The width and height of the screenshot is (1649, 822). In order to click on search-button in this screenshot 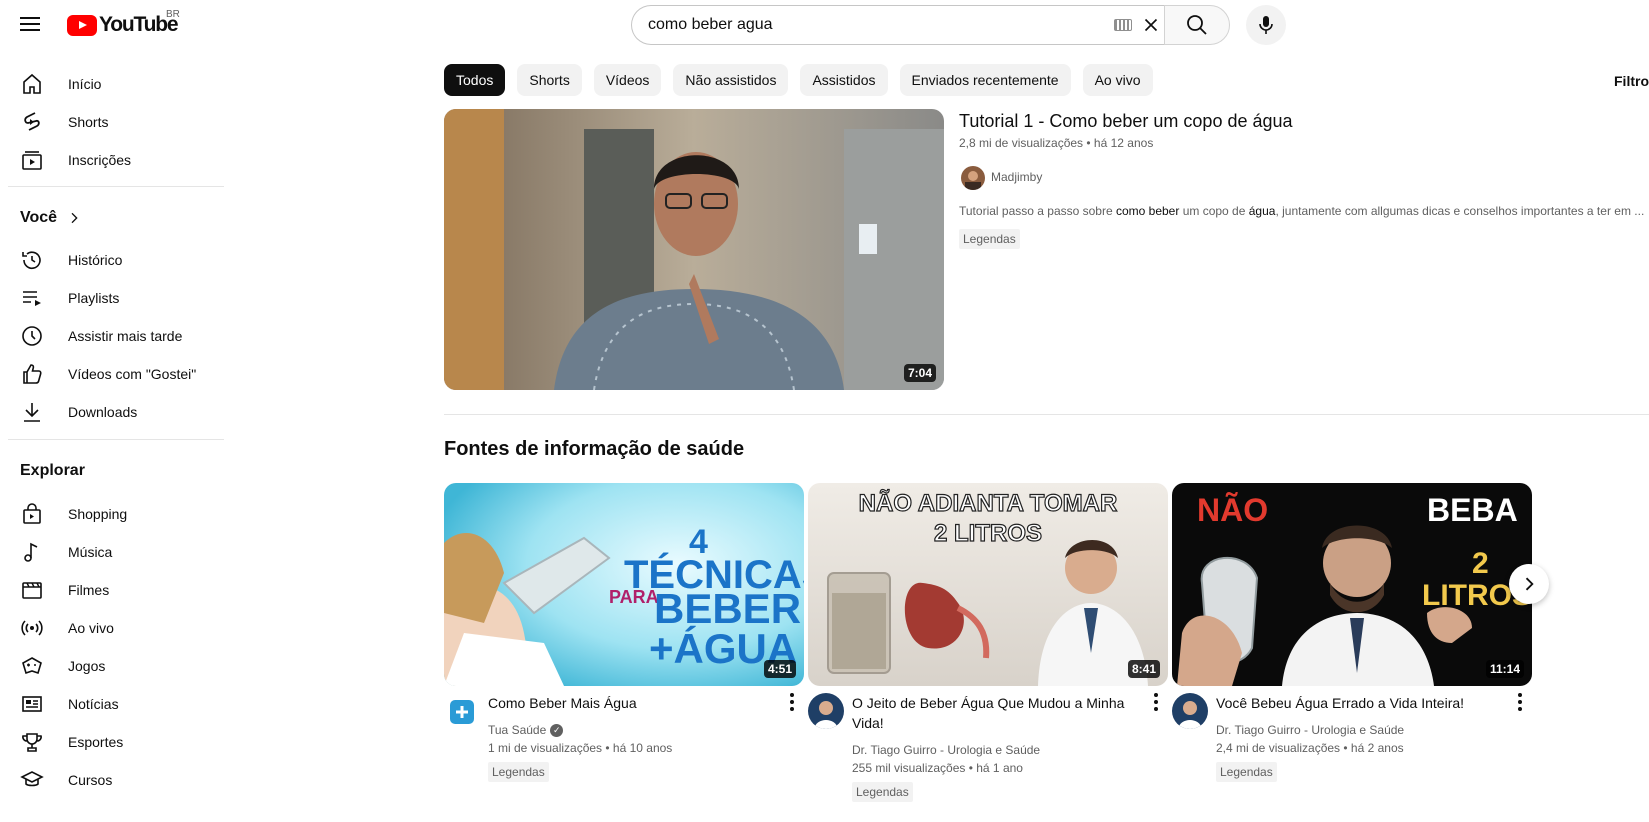, I will do `click(1197, 25)`.